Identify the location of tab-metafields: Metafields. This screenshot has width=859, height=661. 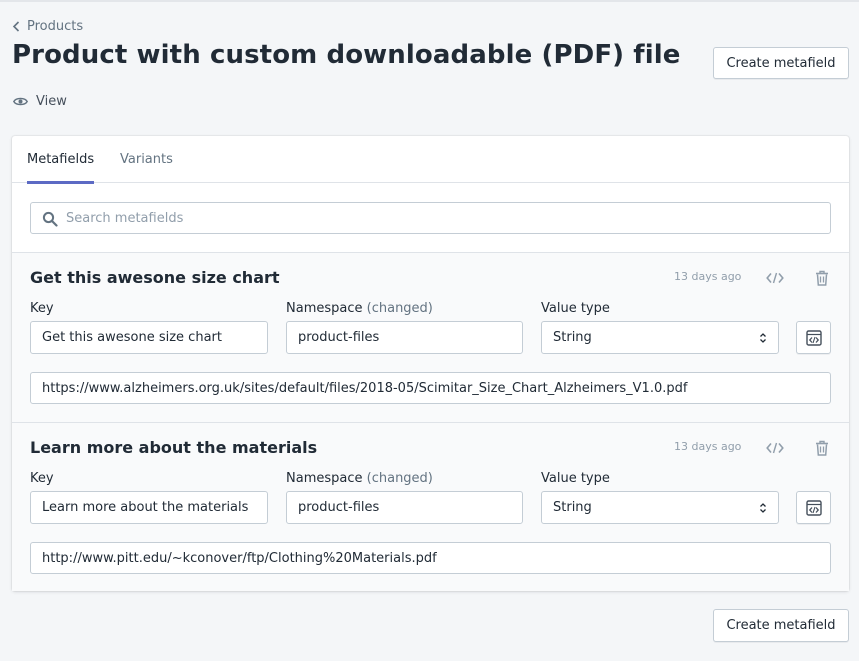
(61, 160).